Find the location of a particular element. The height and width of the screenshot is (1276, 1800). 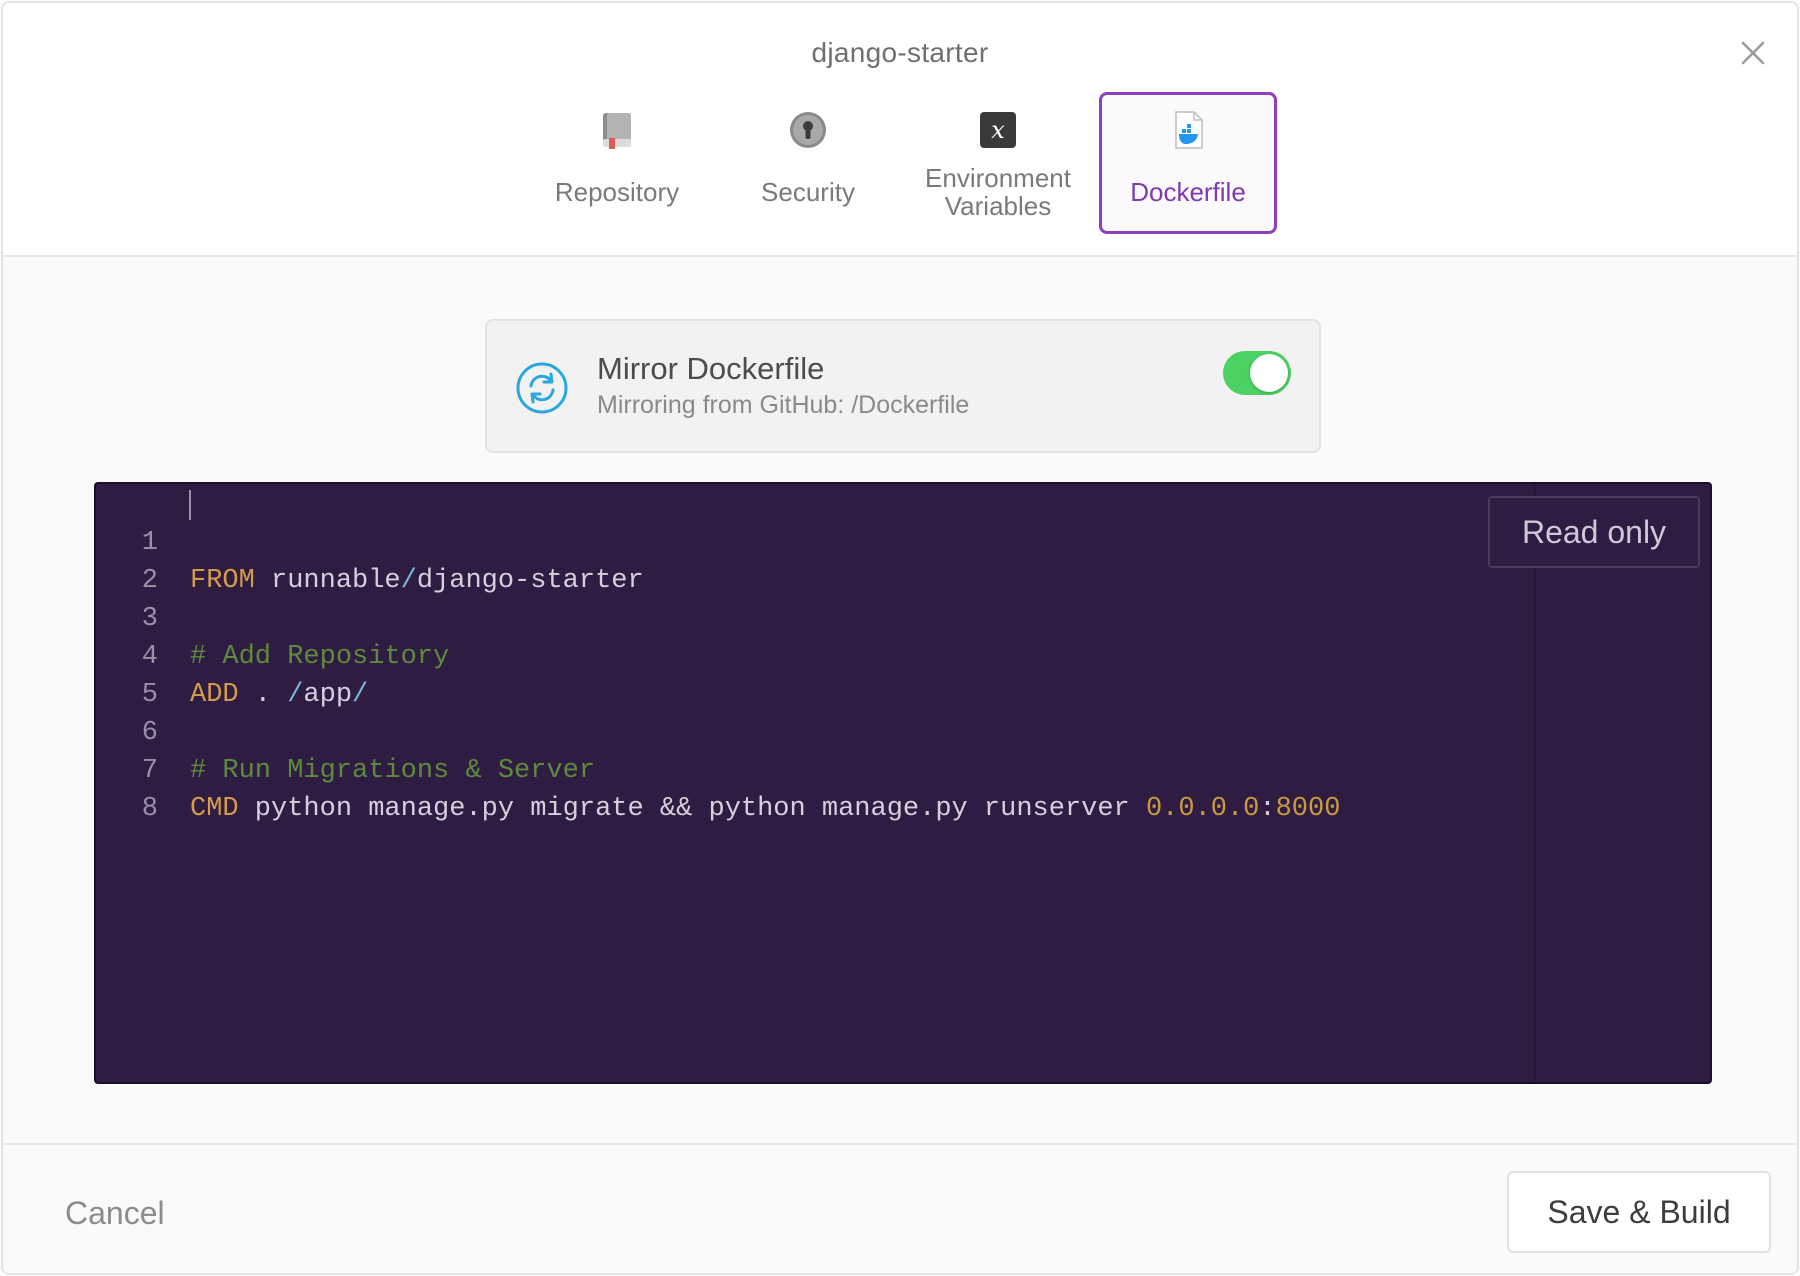

code-line: 3 # Add Repository is located at coordinates (796, 617).